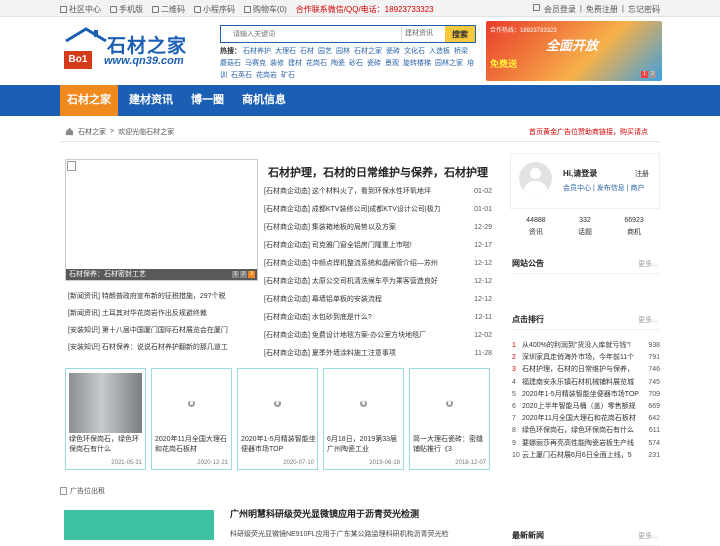 The height and width of the screenshot is (546, 720). I want to click on story-title: 广州明慧科研级荧光显微镜应用于沥青荧光检测, so click(361, 513).